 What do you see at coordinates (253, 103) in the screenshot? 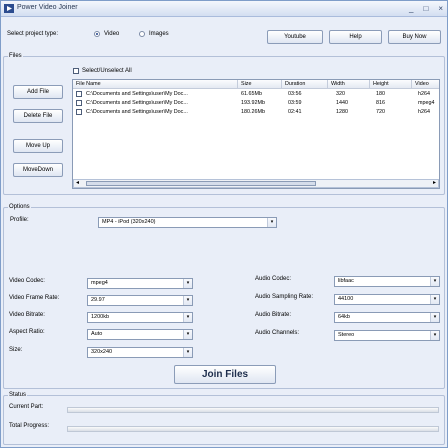
I see `row-size: 193.92Mb` at bounding box center [253, 103].